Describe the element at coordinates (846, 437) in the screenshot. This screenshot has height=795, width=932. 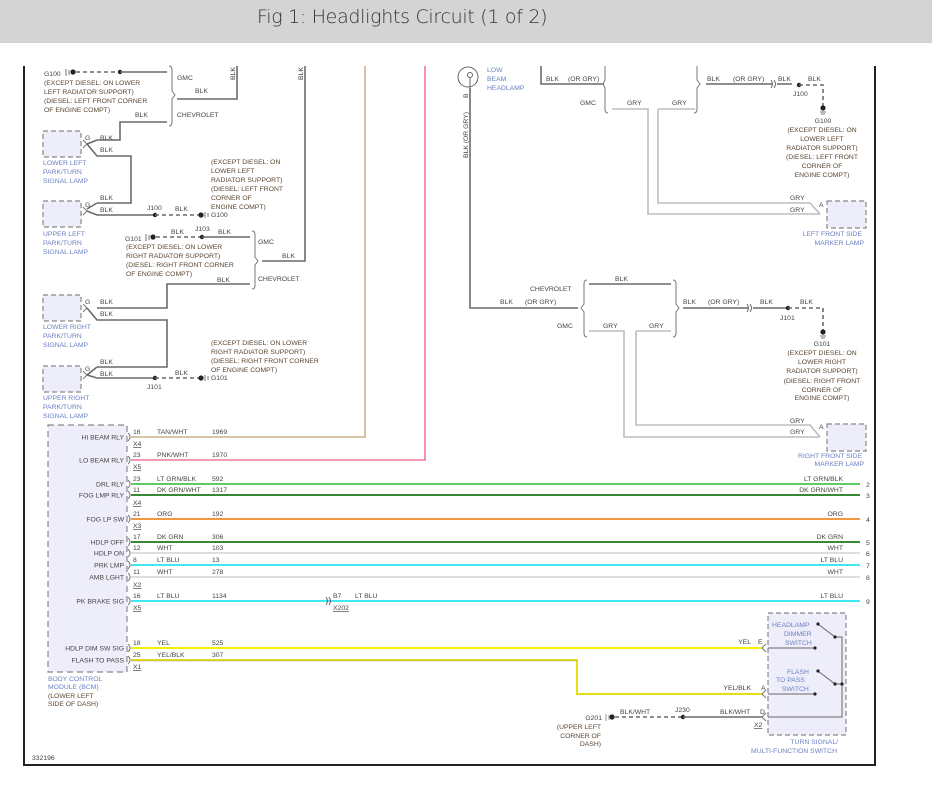
I see `right-front-side-marker-lamp` at that location.